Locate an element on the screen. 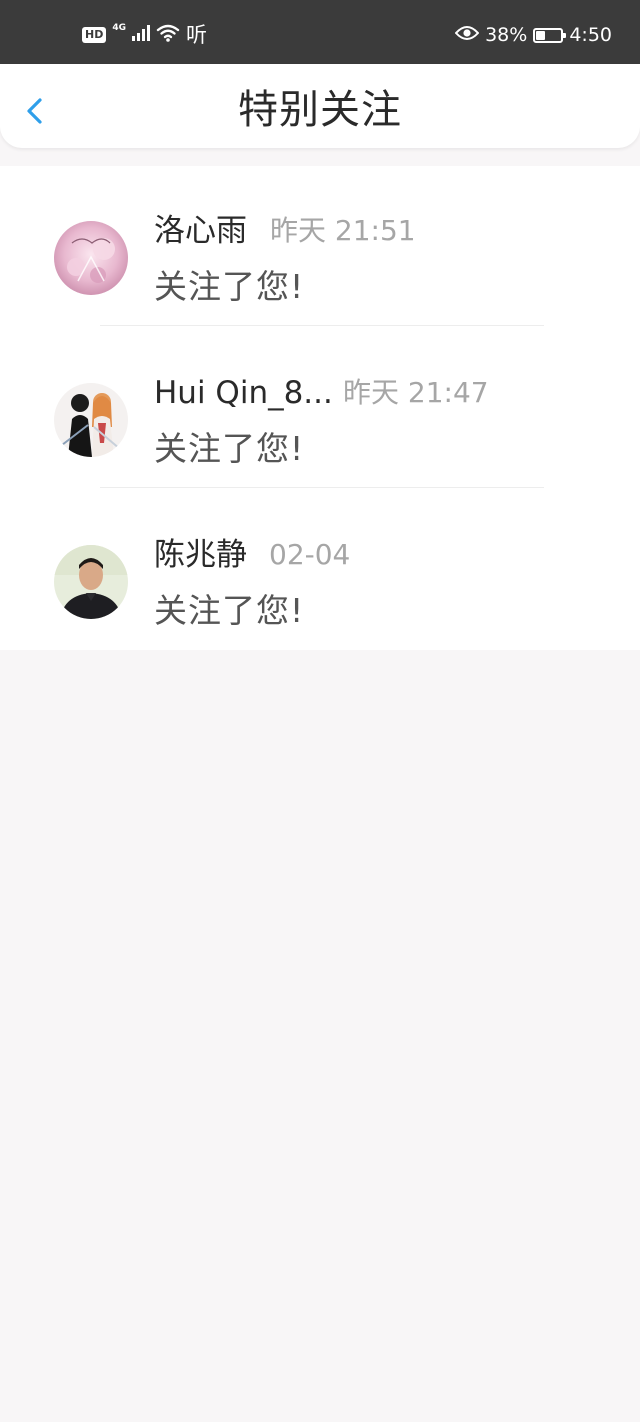 The image size is (640, 1422). follow-time: 昨天 21:51 is located at coordinates (343, 230).